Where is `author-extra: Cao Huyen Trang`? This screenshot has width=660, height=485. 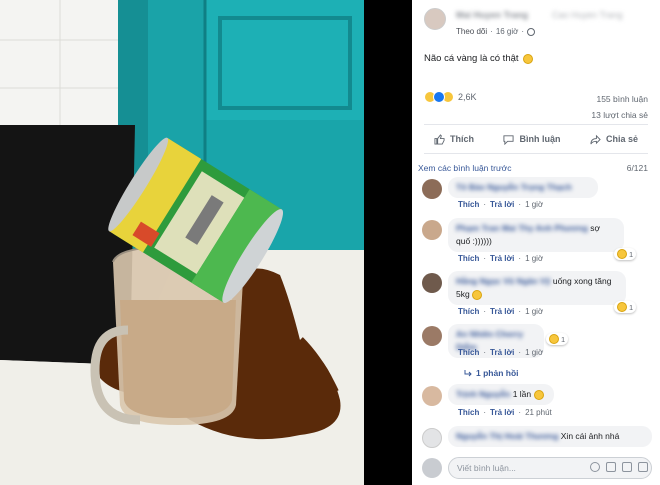
author-extra: Cao Huyen Trang is located at coordinates (587, 15).